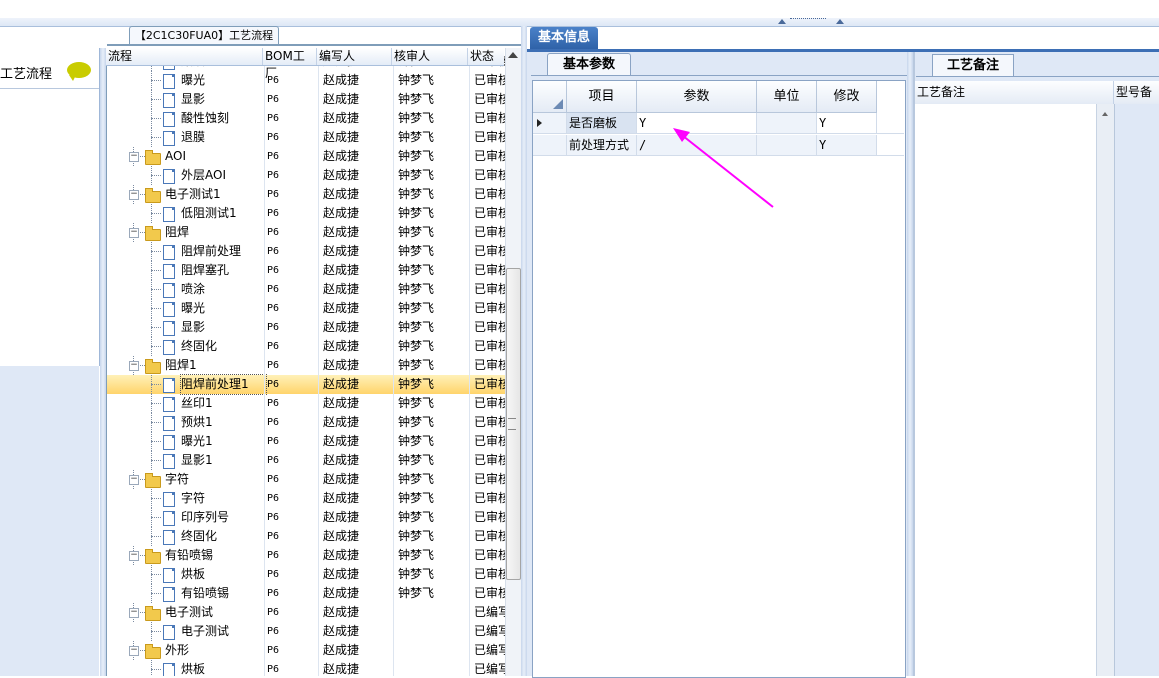 This screenshot has width=1159, height=678. Describe the element at coordinates (306, 251) in the screenshot. I see `tree-row: 阻焊前处理 P6 赵成捷 钟梦飞 已审核` at that location.